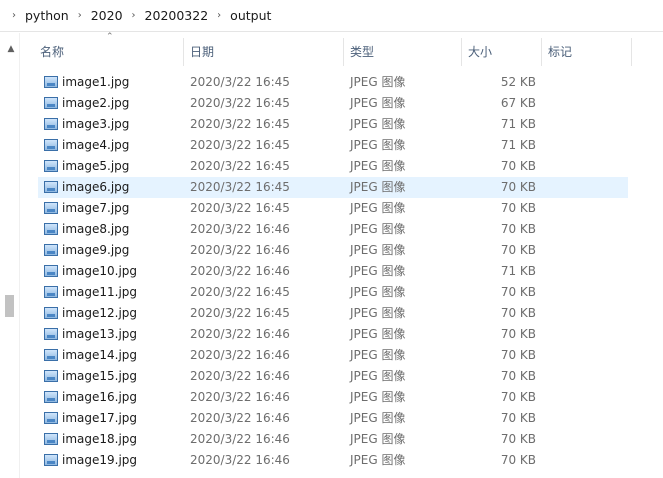 Image resolution: width=663 pixels, height=478 pixels. Describe the element at coordinates (333, 208) in the screenshot. I see `file-row: image7.jpg 2020/3/22 16:45 JPEG 图像 70 KB` at that location.